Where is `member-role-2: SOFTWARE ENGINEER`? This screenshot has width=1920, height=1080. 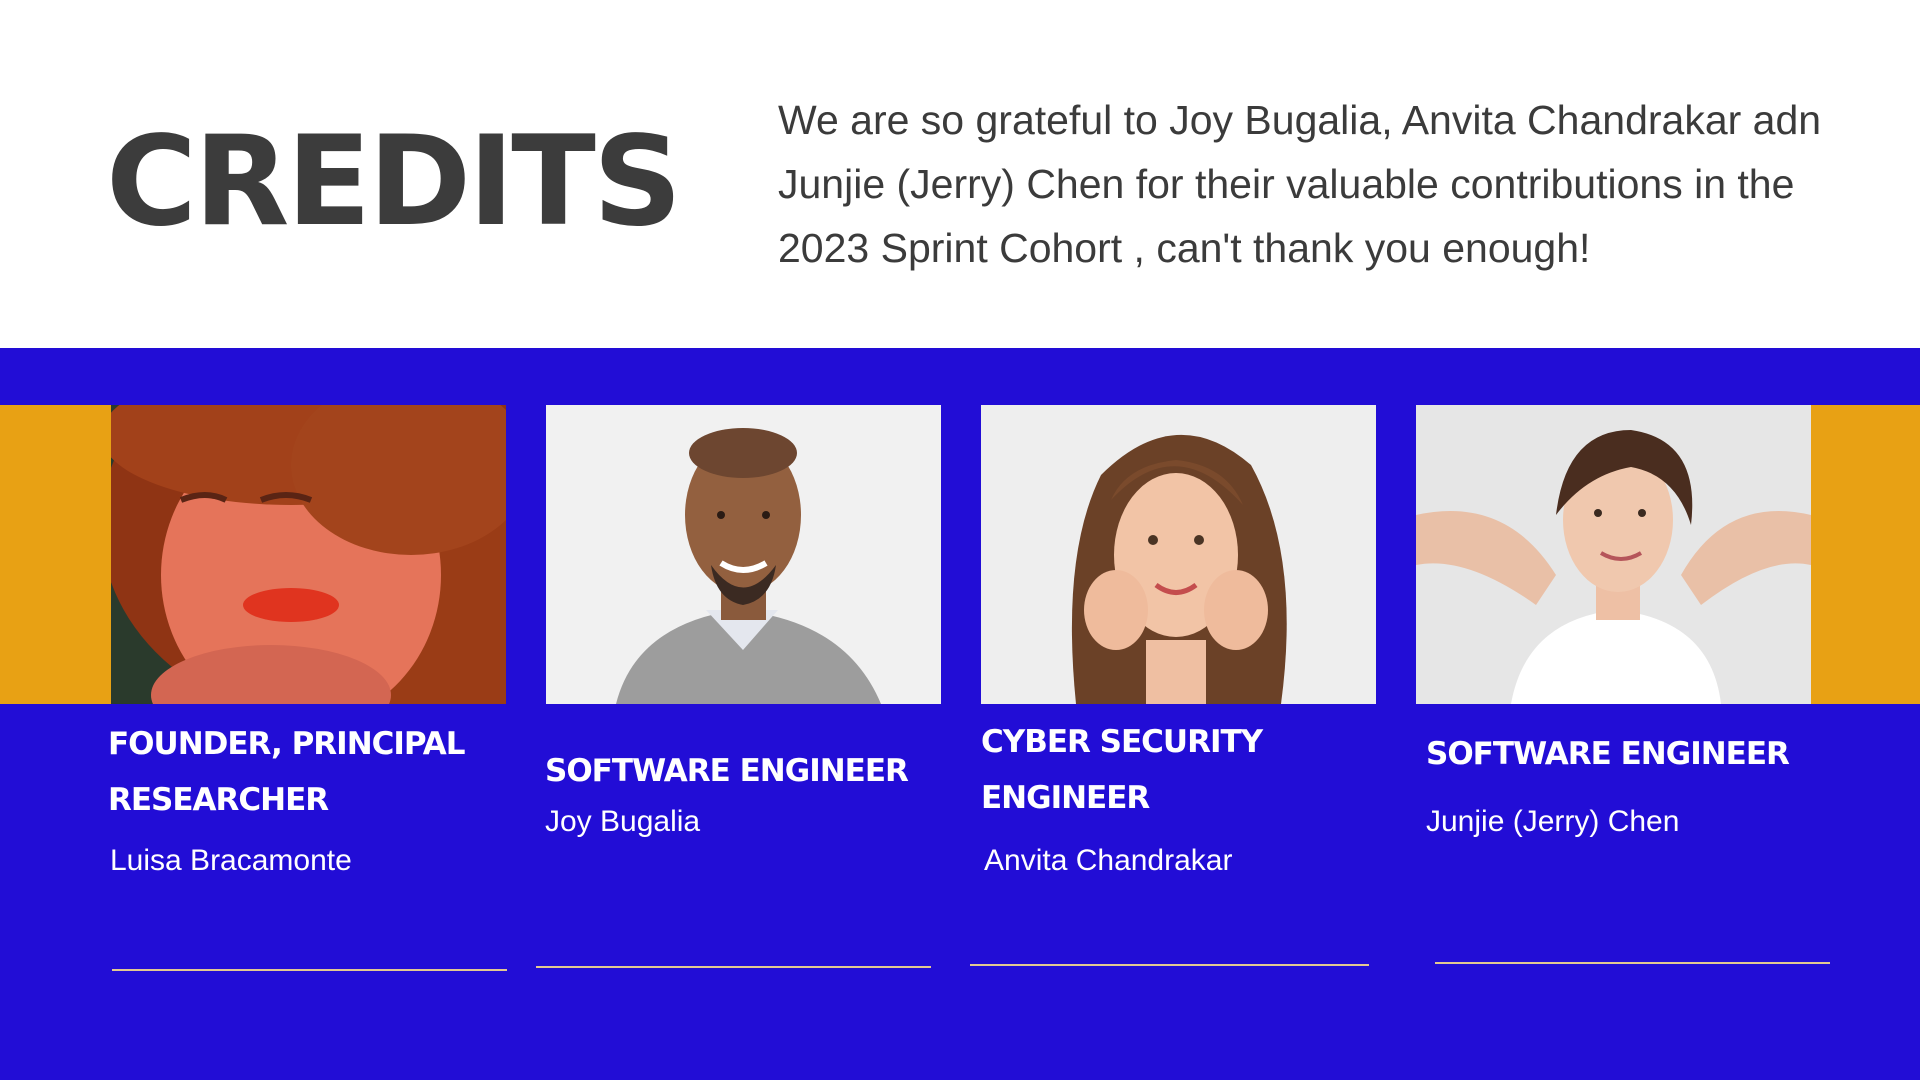 member-role-2: SOFTWARE ENGINEER is located at coordinates (727, 771).